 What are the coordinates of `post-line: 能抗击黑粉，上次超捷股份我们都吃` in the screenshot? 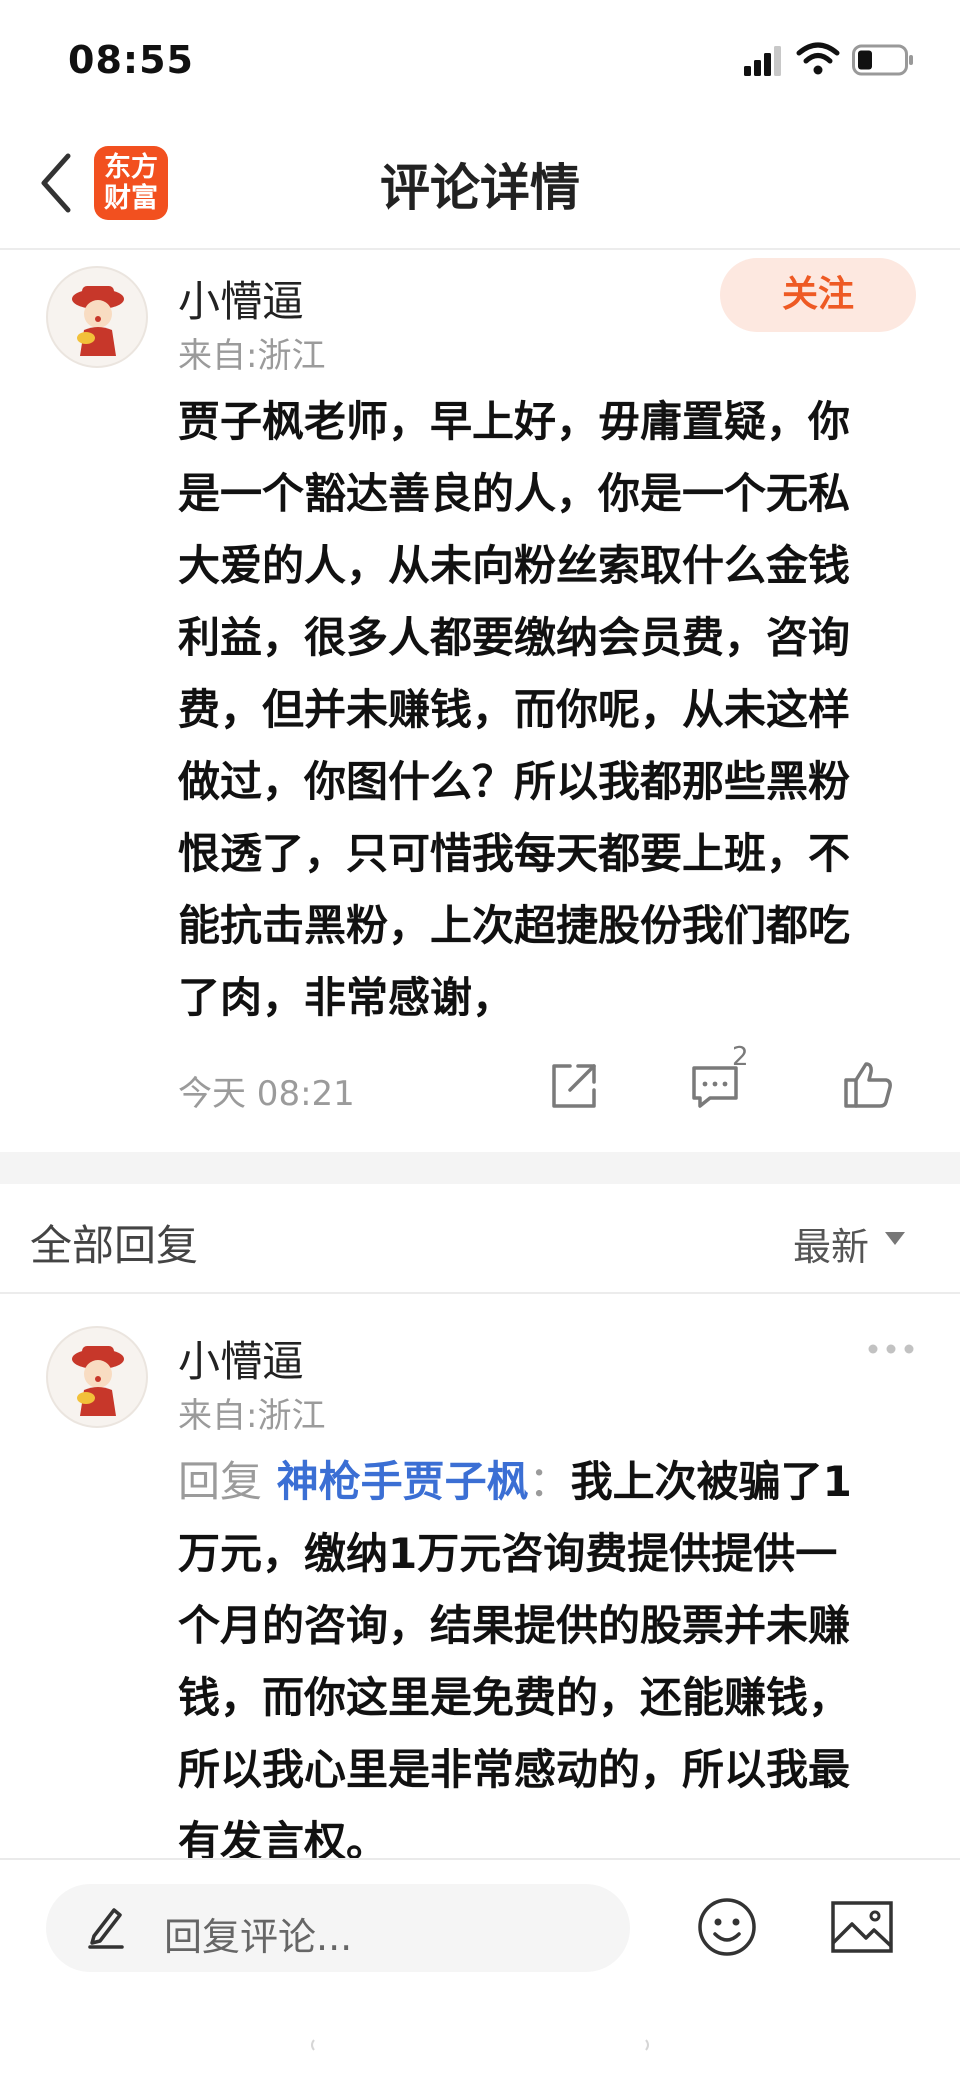 It's located at (514, 925).